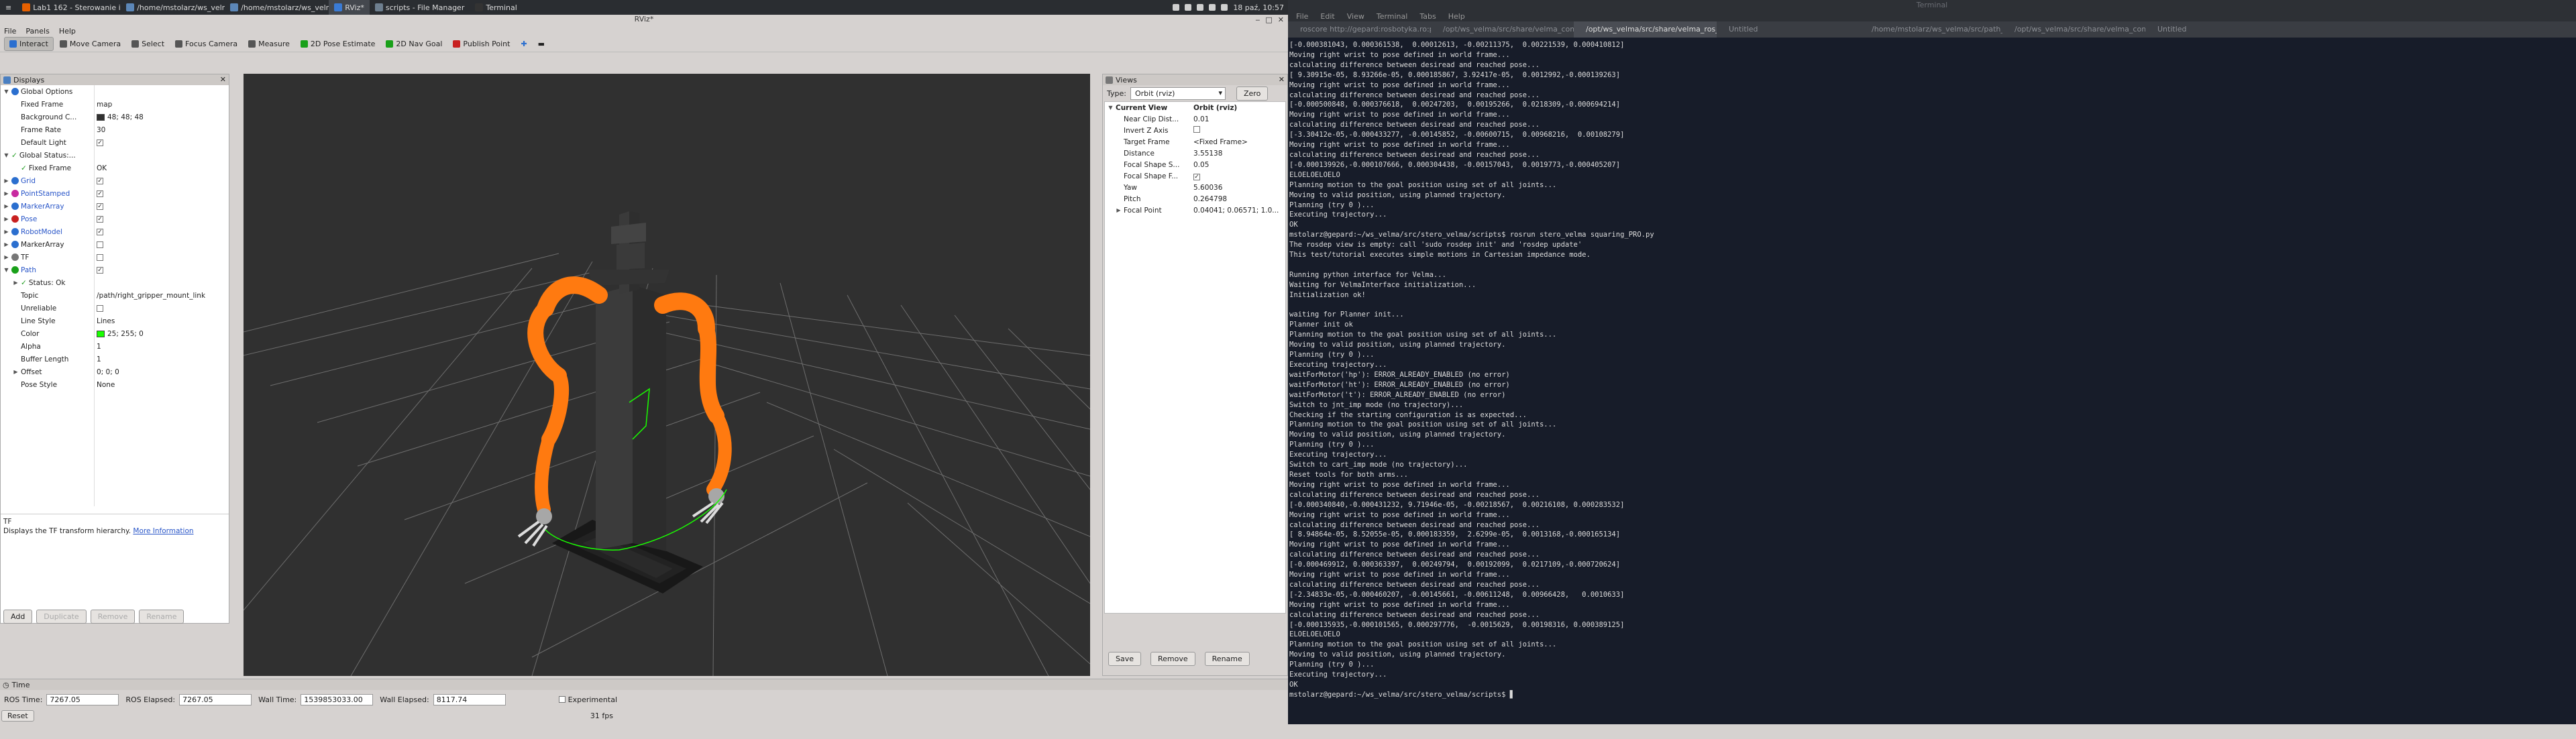  What do you see at coordinates (223, 80) in the screenshot?
I see `close-icon: ✕` at bounding box center [223, 80].